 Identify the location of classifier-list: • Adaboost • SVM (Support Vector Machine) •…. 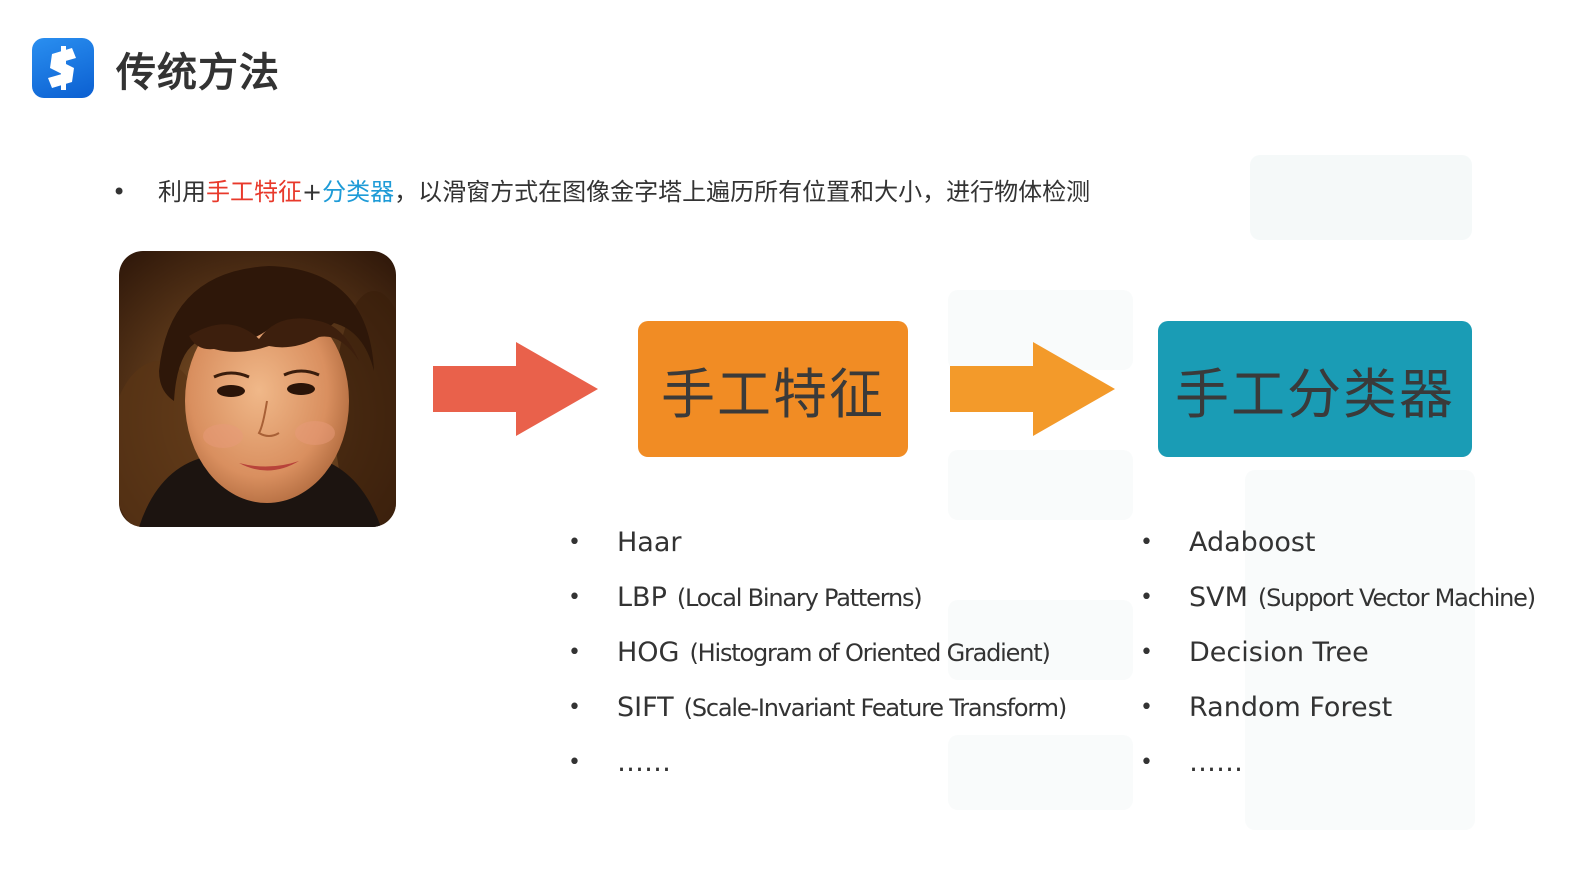
(1338, 665).